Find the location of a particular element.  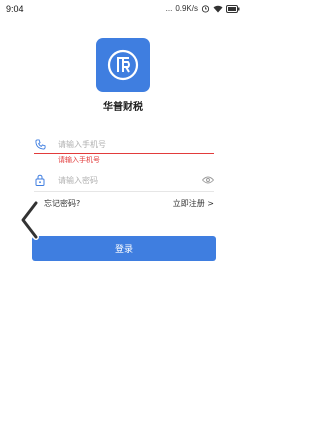

status-icons: ... 0.9K/s is located at coordinates (203, 8).